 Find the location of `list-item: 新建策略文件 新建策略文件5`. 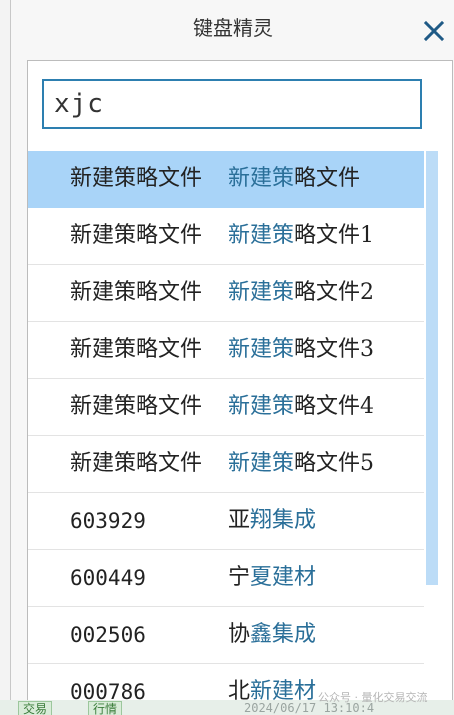

list-item: 新建策略文件 新建策略文件5 is located at coordinates (226, 464).